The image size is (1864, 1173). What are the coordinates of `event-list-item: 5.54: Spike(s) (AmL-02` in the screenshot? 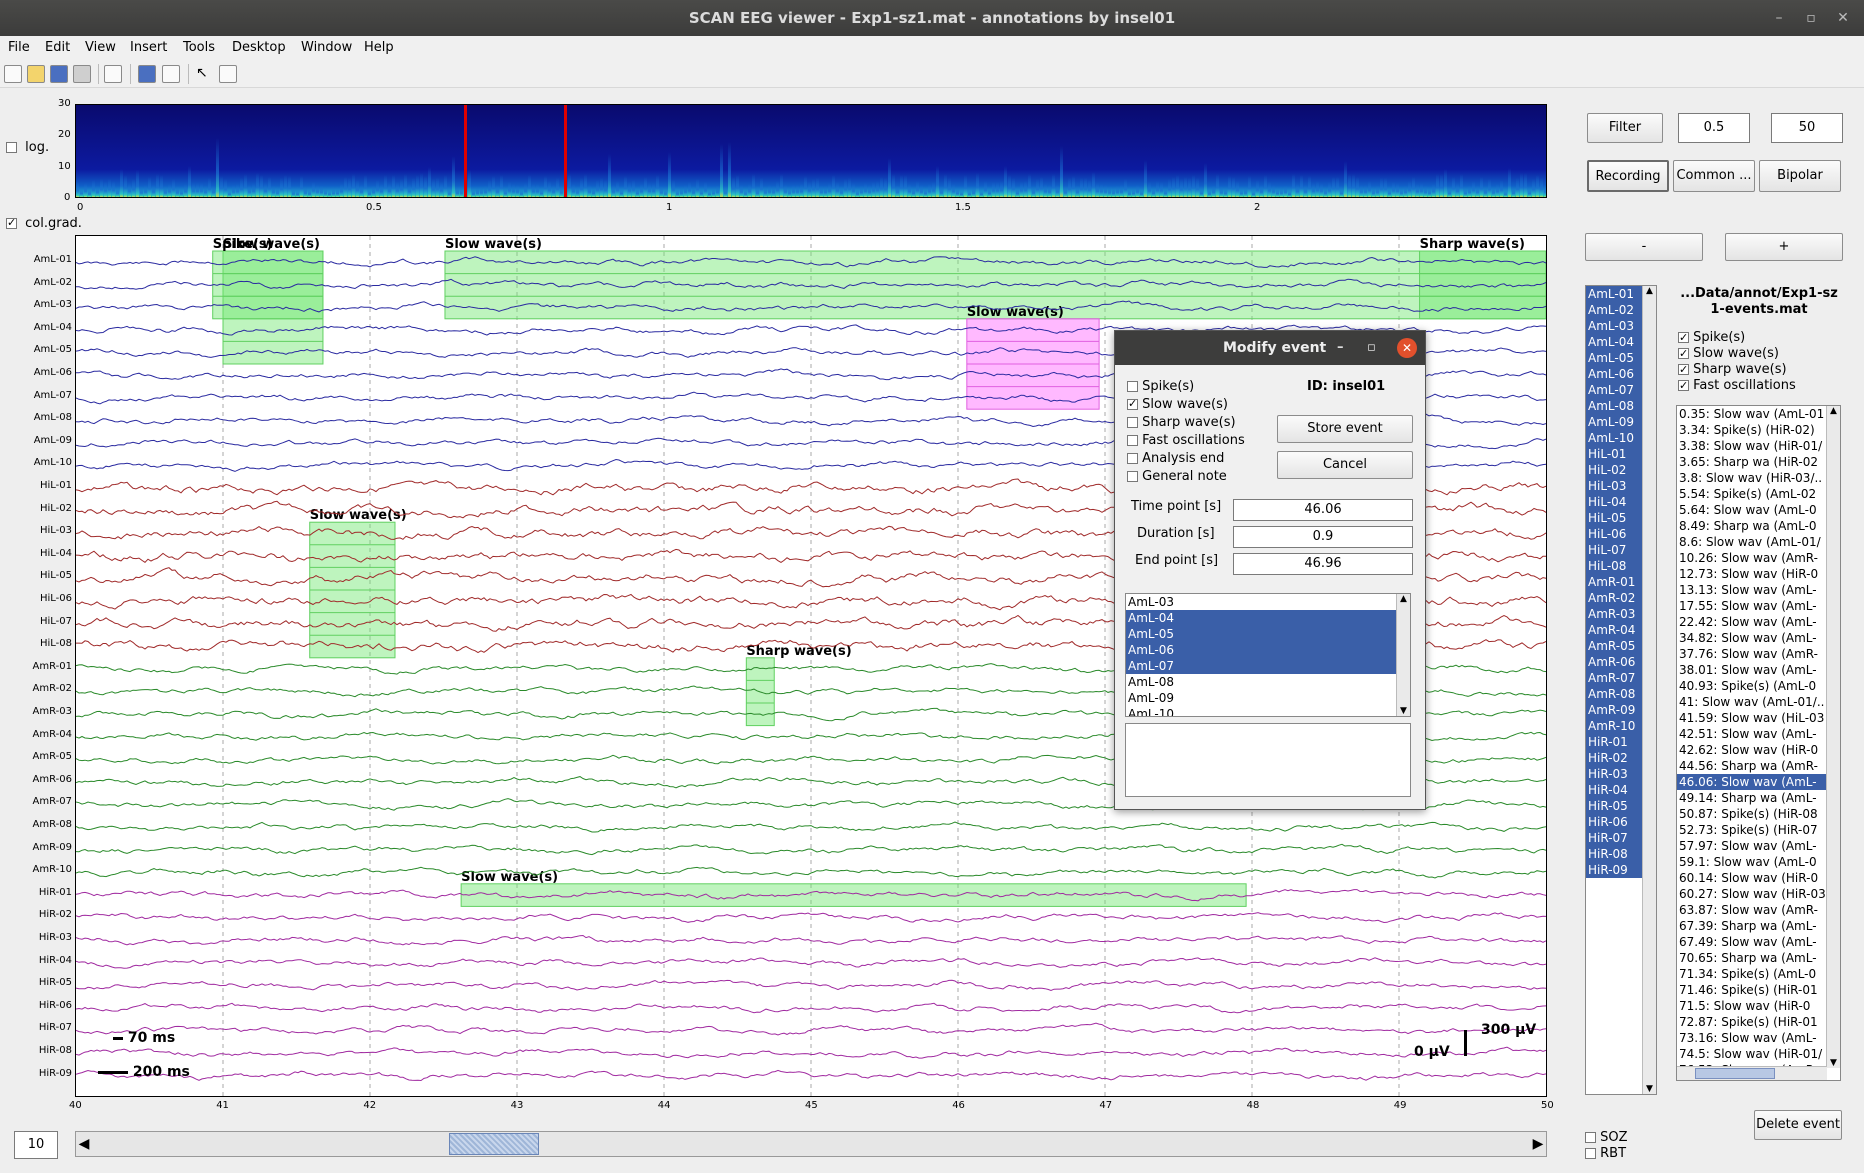 It's located at (1758, 494).